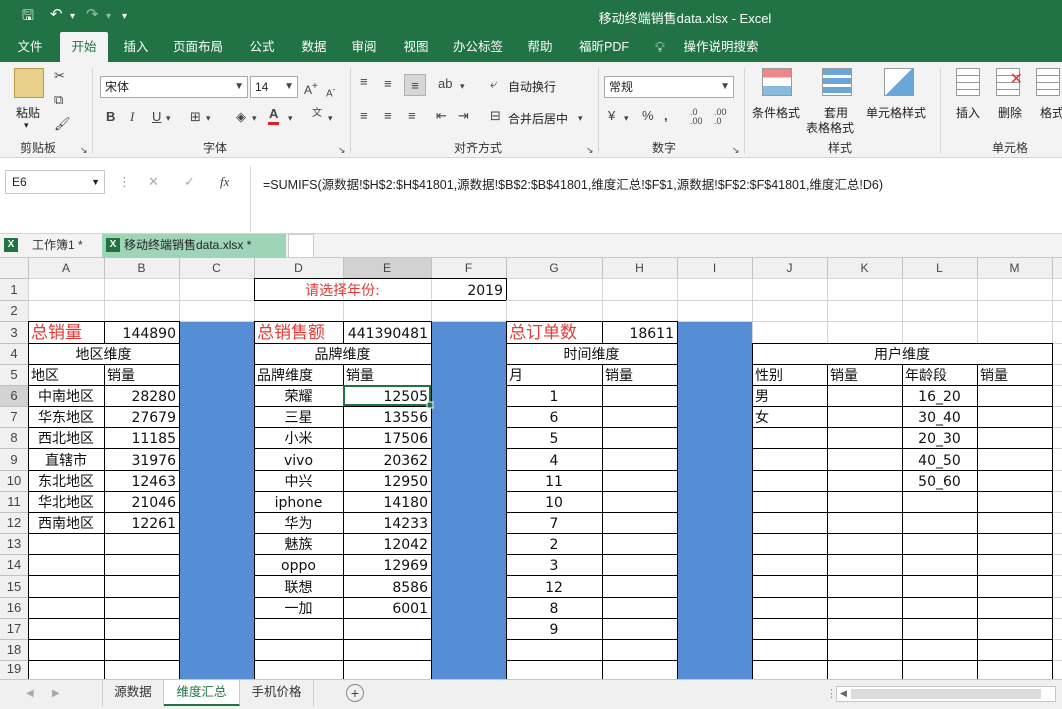  Describe the element at coordinates (299, 418) in the screenshot. I see `cell-D7: 三星` at that location.